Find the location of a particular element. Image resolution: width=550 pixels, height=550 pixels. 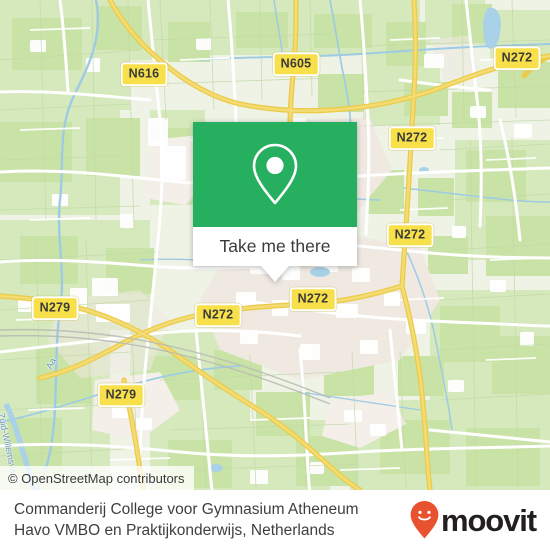

road-shield-n272-center: N272 is located at coordinates (313, 299).